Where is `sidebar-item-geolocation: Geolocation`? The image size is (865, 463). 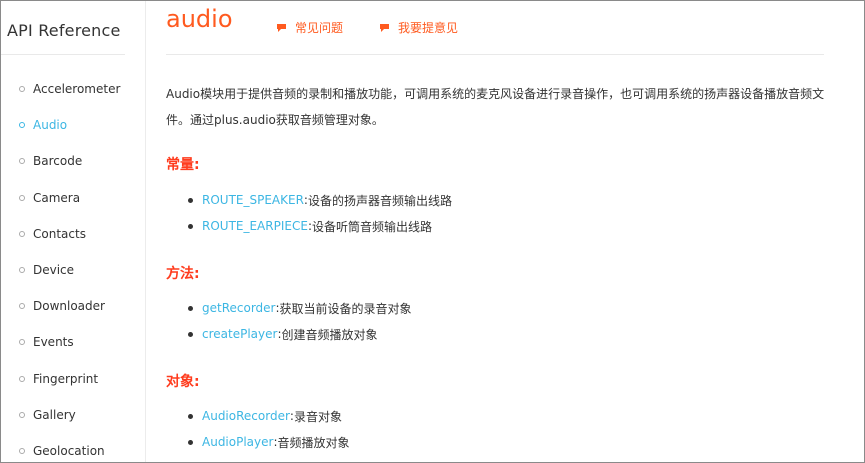 sidebar-item-geolocation: Geolocation is located at coordinates (62, 451).